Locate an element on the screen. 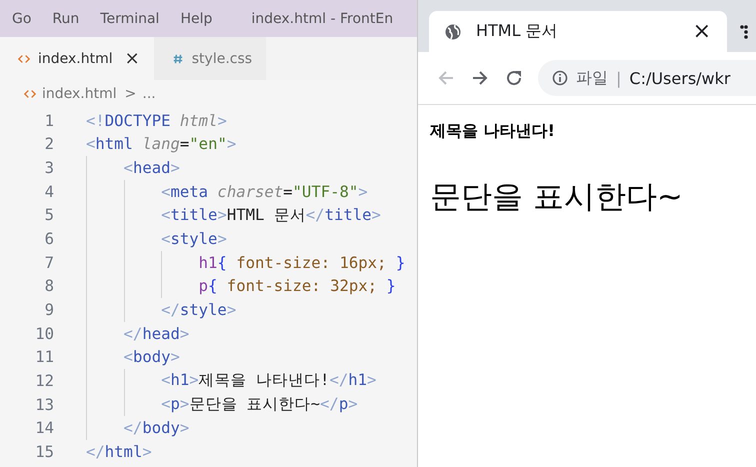  address-bar: 파일 | C:/Users/wkr is located at coordinates (647, 78).